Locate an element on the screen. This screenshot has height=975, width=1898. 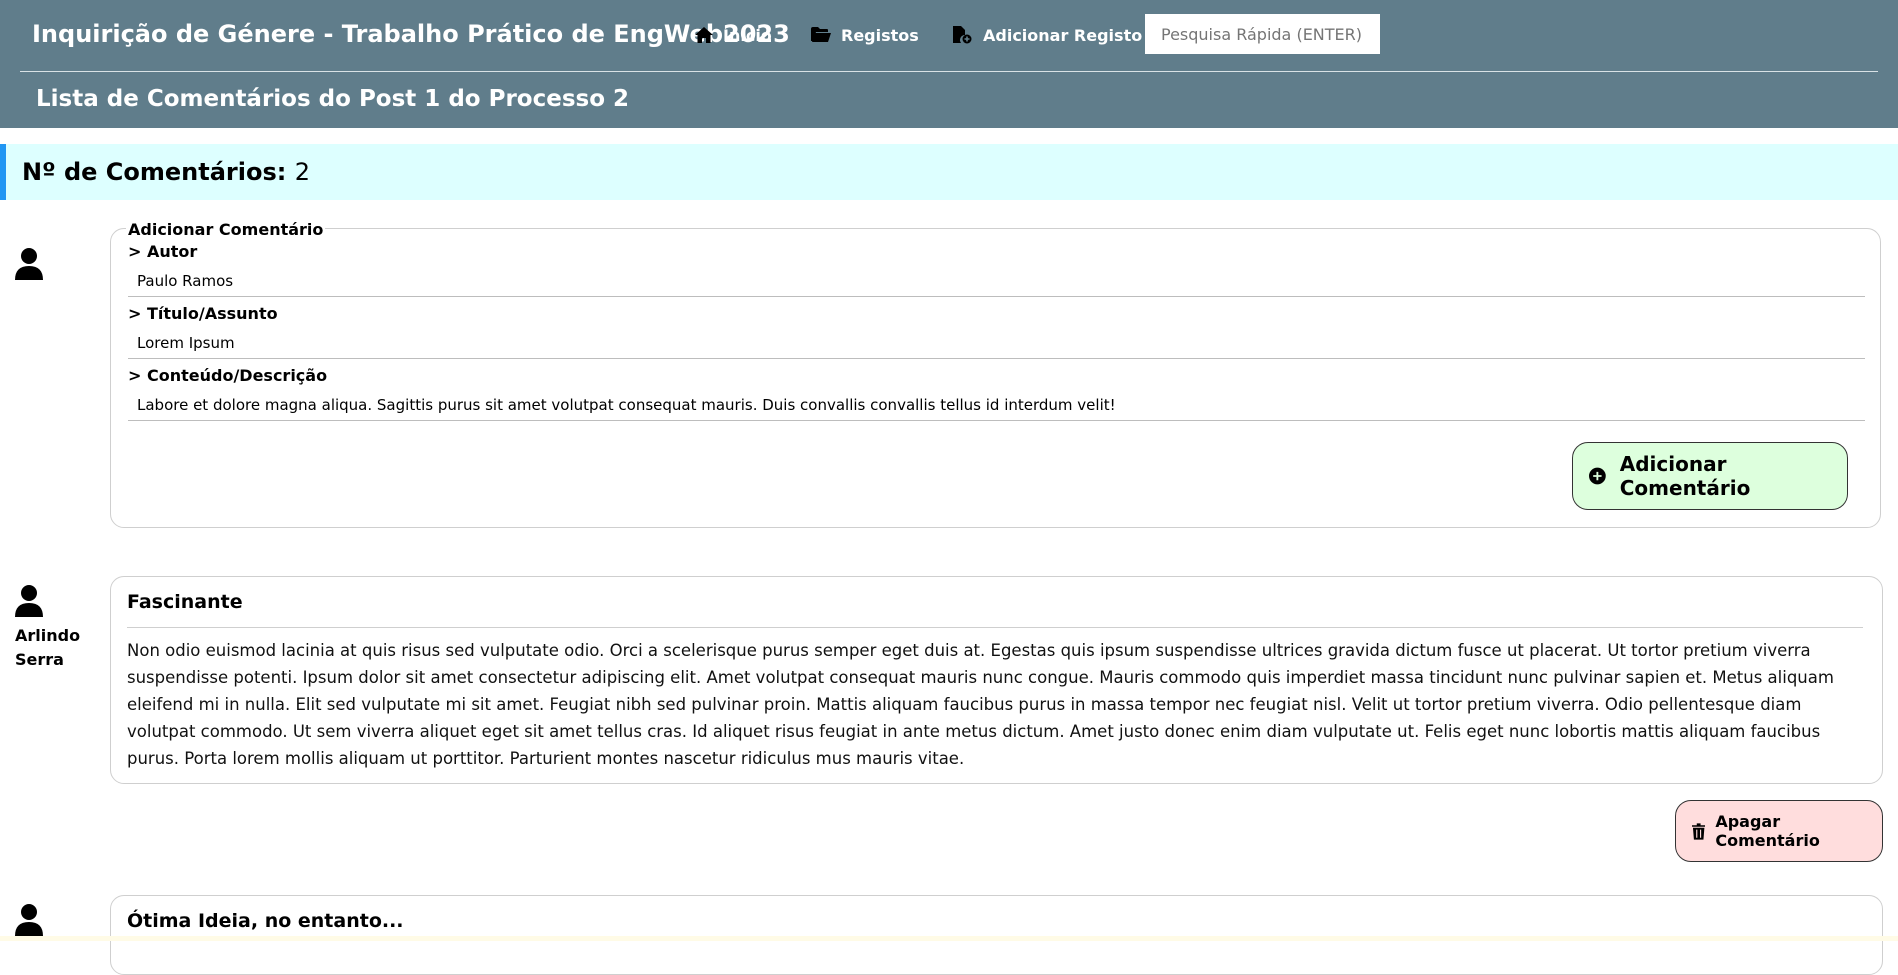
quick-search-input is located at coordinates (1262, 34).